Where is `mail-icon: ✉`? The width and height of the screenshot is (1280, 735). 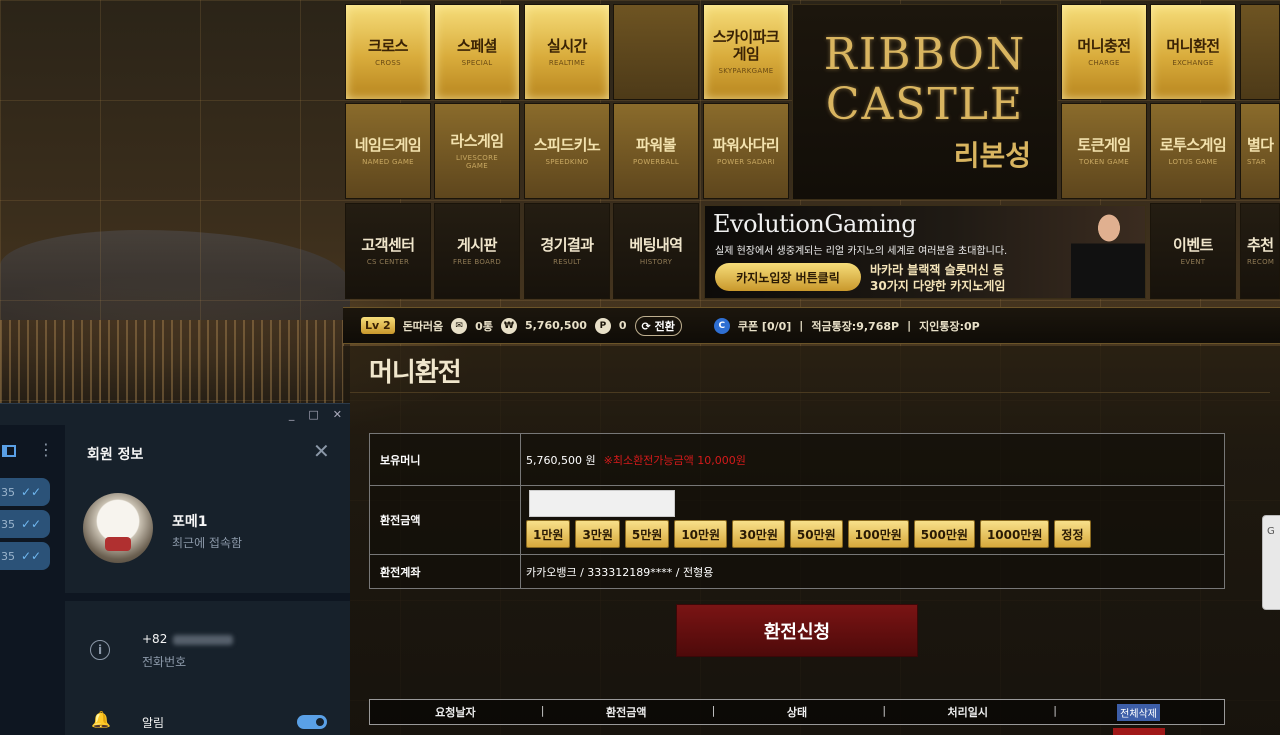 mail-icon: ✉ is located at coordinates (459, 325).